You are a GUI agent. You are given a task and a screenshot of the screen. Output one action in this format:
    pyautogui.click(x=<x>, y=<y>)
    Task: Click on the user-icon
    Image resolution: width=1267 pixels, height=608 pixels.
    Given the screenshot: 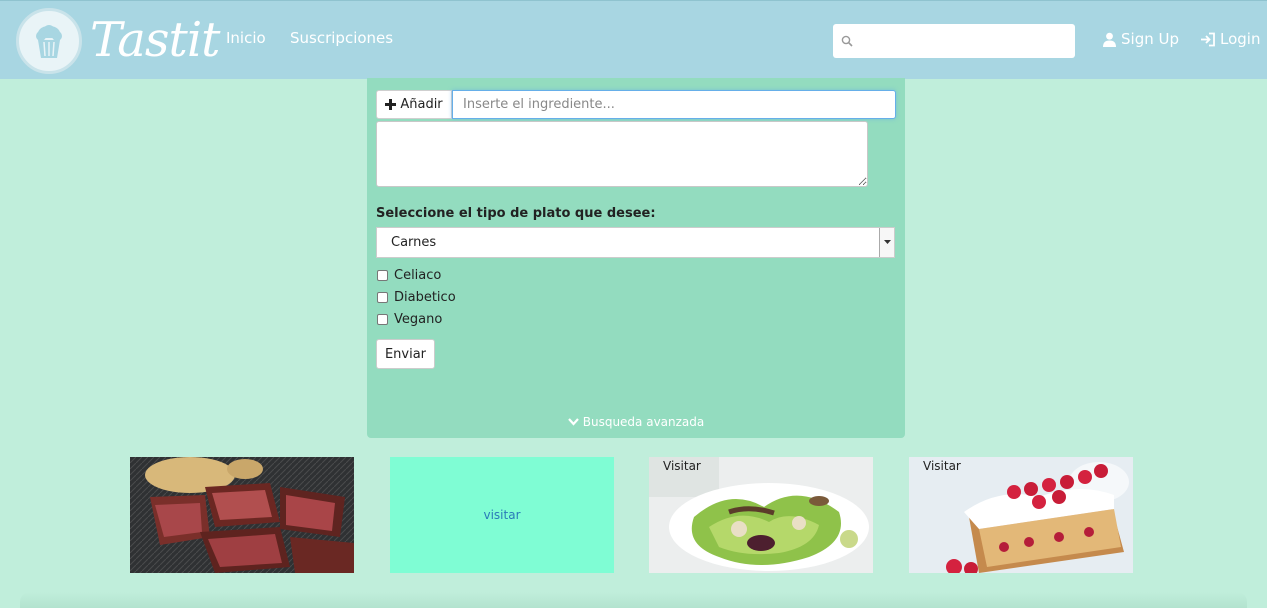 What is the action you would take?
    pyautogui.click(x=1109, y=39)
    